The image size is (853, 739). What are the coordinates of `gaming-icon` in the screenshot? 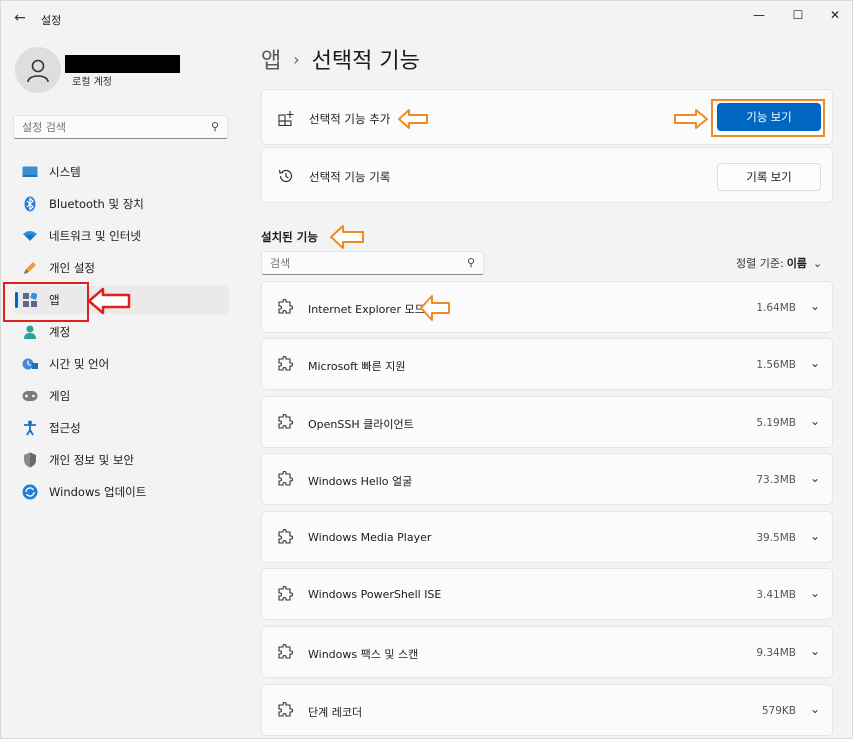 It's located at (30, 396).